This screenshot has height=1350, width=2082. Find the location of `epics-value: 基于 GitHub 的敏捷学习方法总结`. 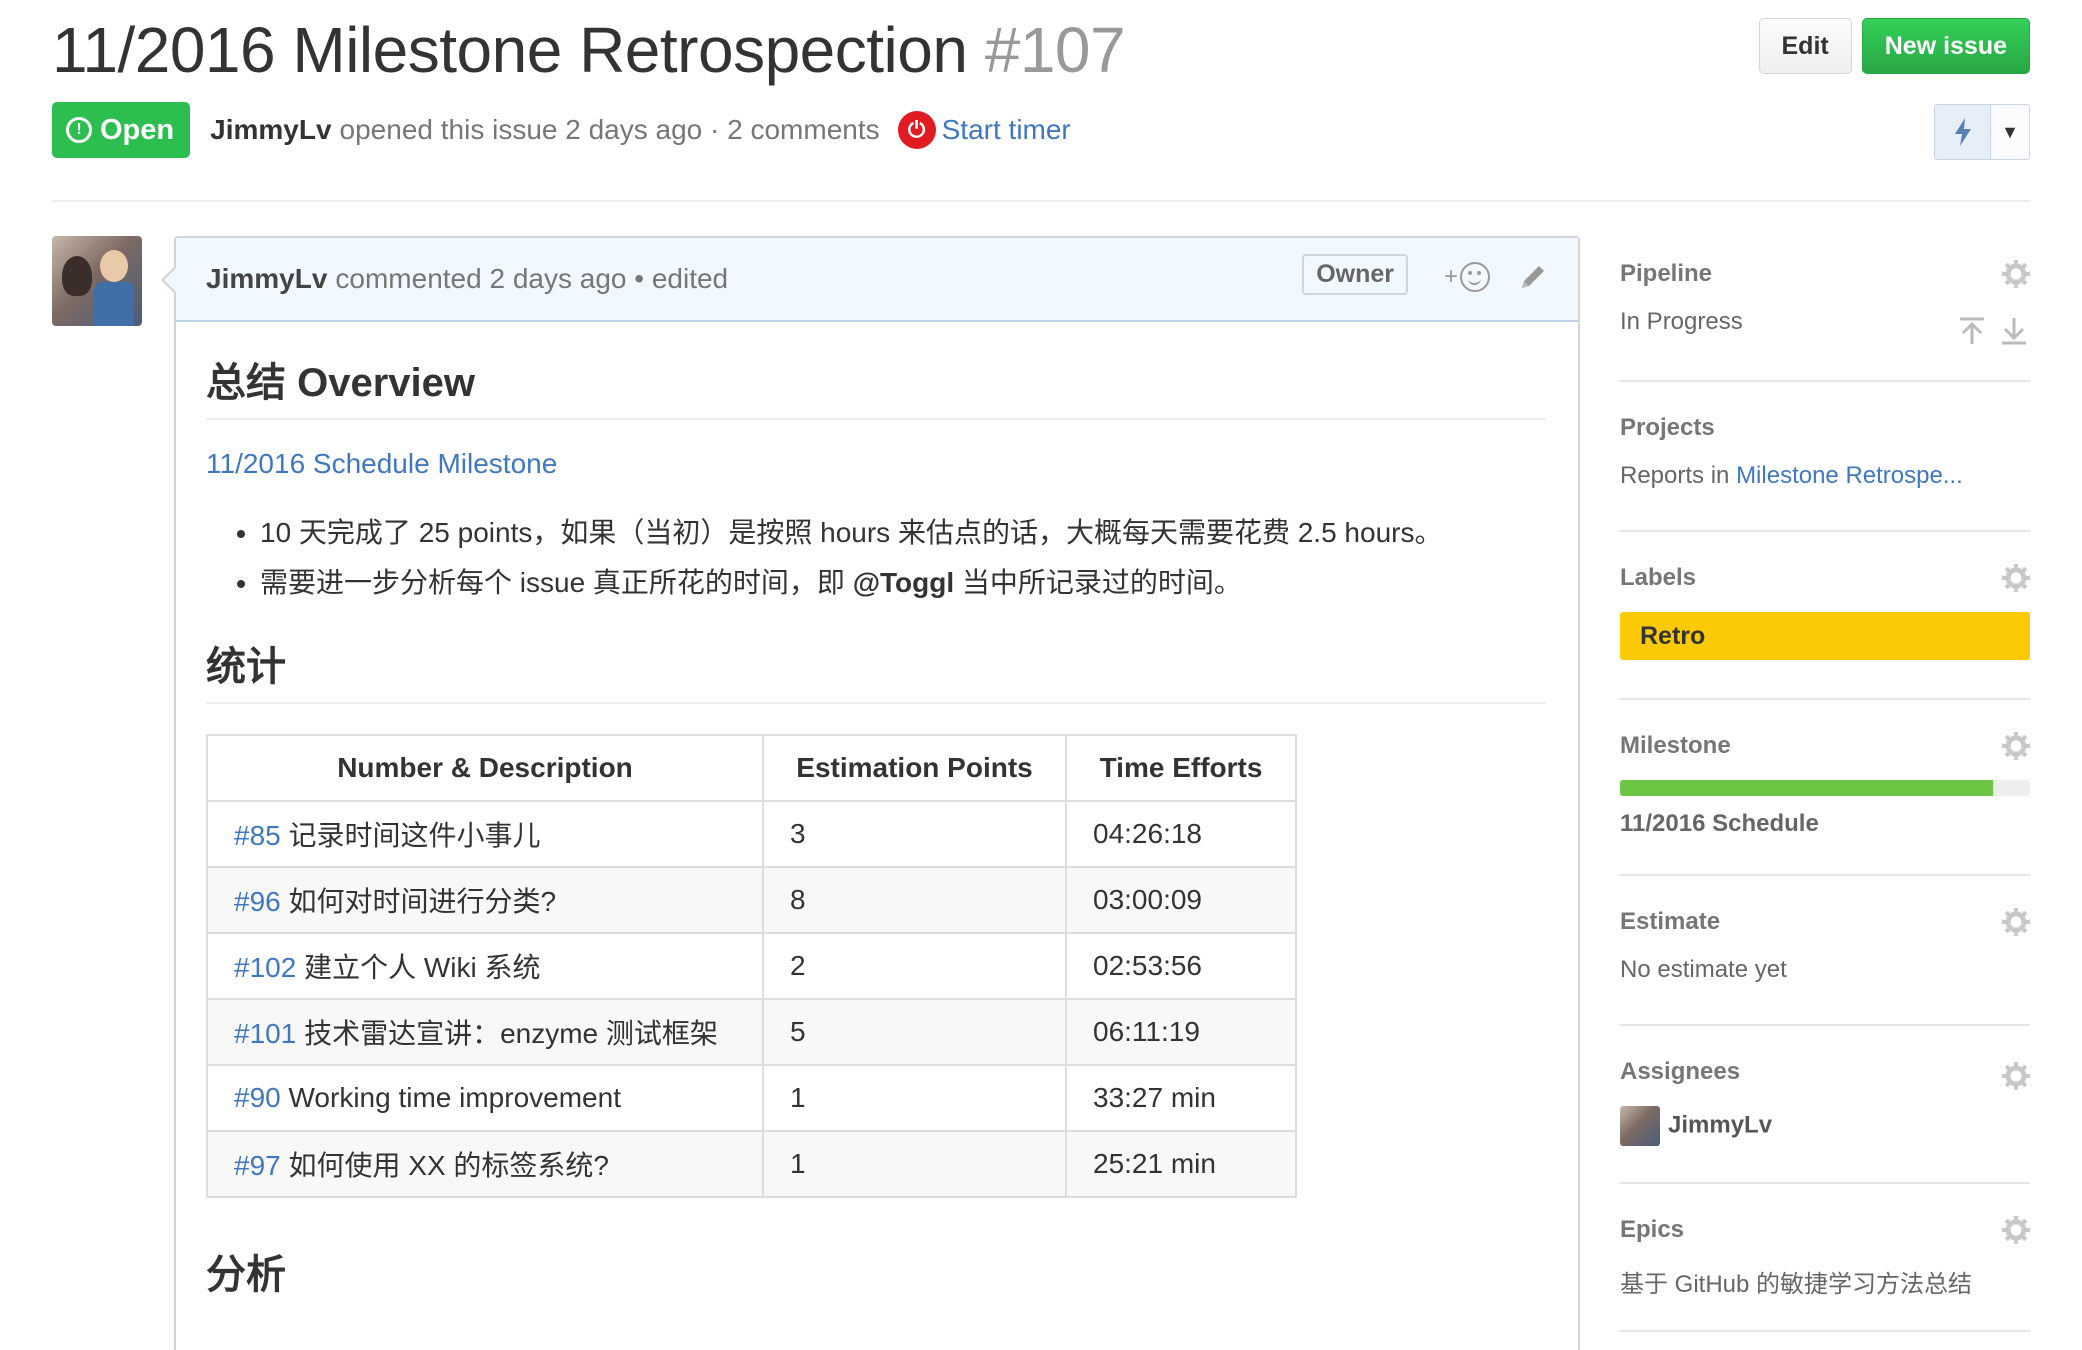

epics-value: 基于 GitHub 的敏捷学习方法总结 is located at coordinates (1825, 1281).